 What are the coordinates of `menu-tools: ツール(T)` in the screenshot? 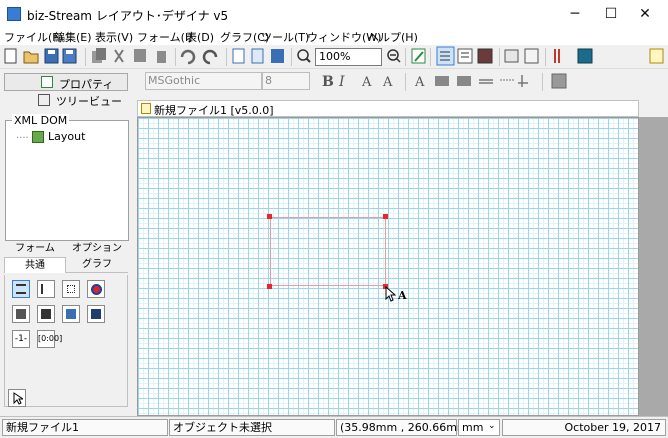 It's located at (285, 37).